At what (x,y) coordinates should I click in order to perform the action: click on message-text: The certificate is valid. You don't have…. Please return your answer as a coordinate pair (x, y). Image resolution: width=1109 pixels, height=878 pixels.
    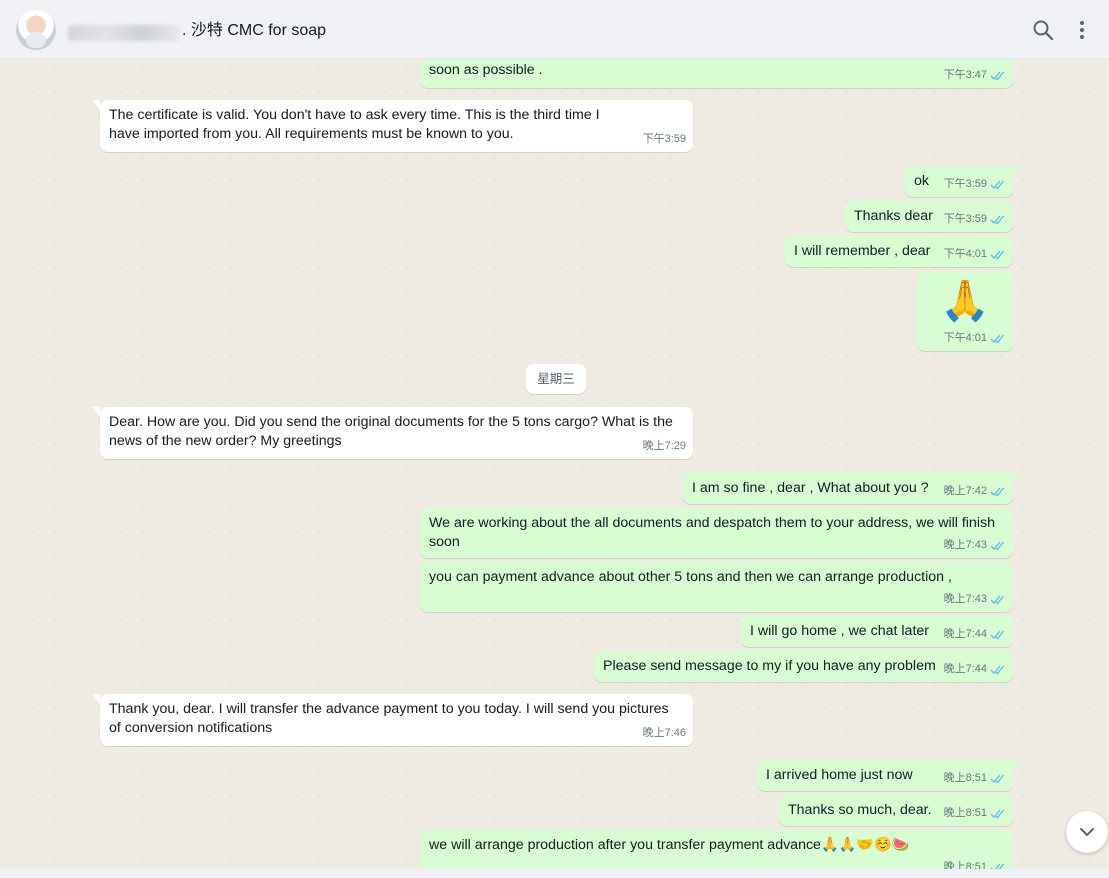
    Looking at the image, I should click on (354, 124).